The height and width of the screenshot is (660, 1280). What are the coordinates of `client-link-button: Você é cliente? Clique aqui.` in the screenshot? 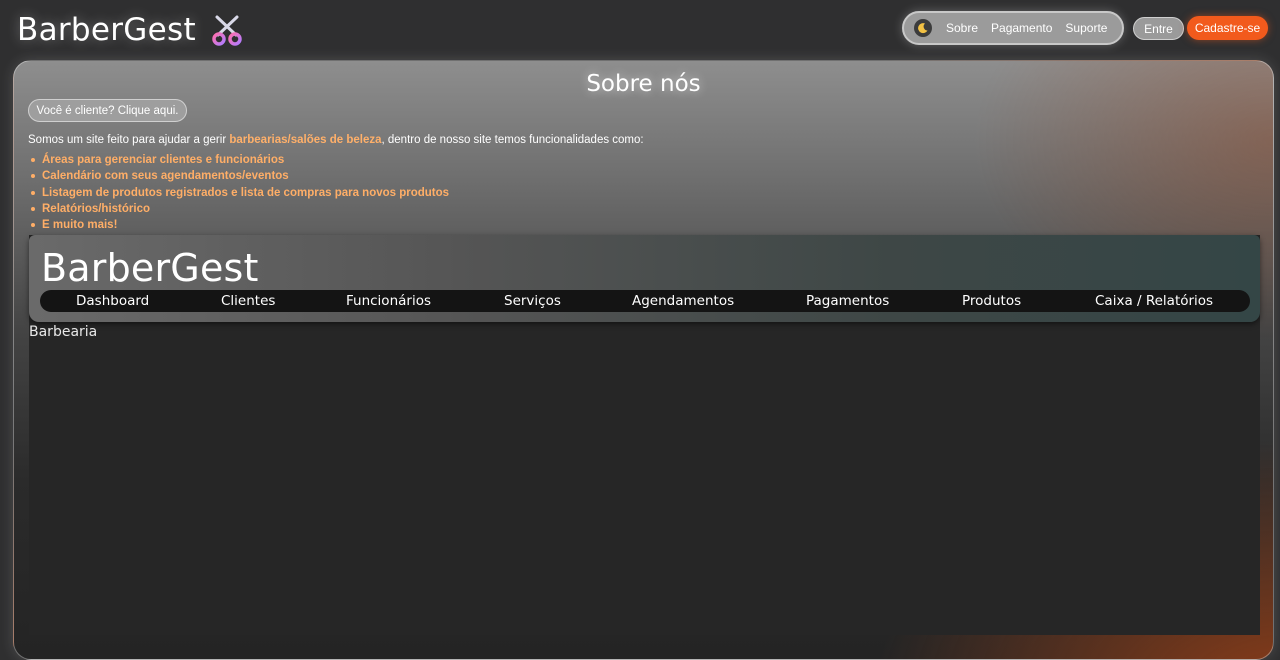 It's located at (107, 110).